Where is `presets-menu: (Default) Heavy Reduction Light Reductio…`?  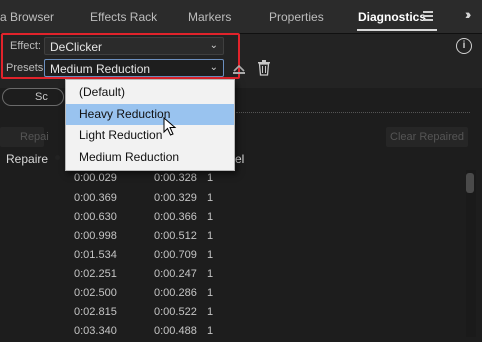
presets-menu: (Default) Heavy Reduction Light Reductio… is located at coordinates (150, 125).